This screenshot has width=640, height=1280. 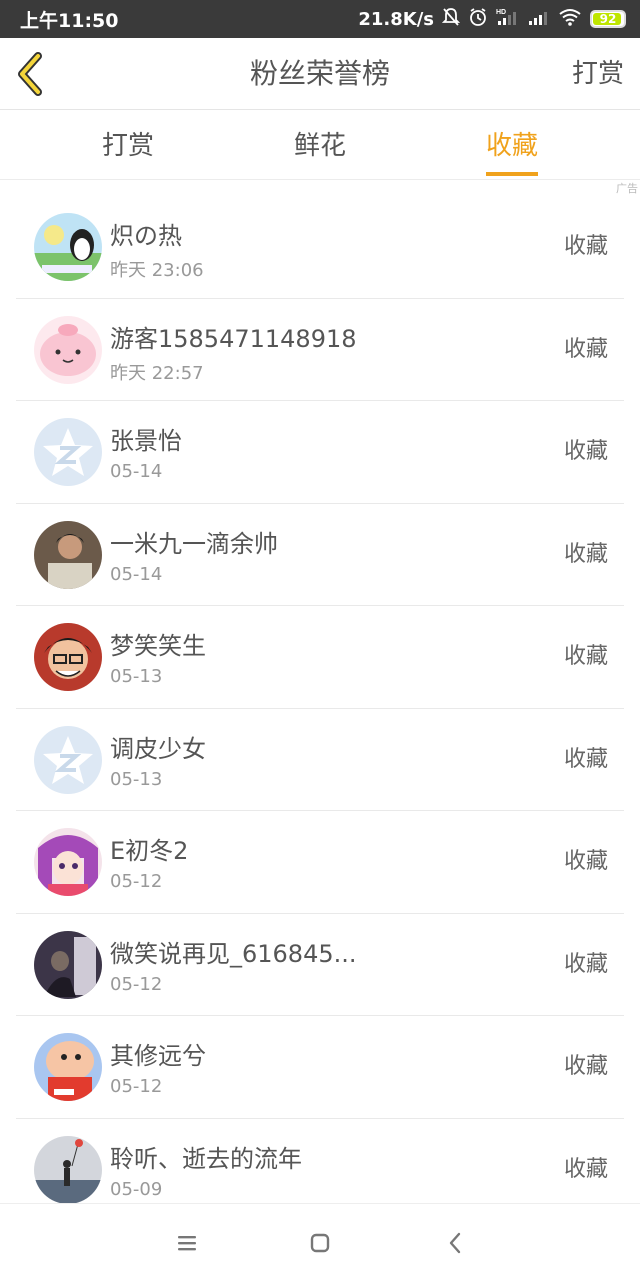 I want to click on header-bar: 粉丝荣誉榜 打赏, so click(x=320, y=74).